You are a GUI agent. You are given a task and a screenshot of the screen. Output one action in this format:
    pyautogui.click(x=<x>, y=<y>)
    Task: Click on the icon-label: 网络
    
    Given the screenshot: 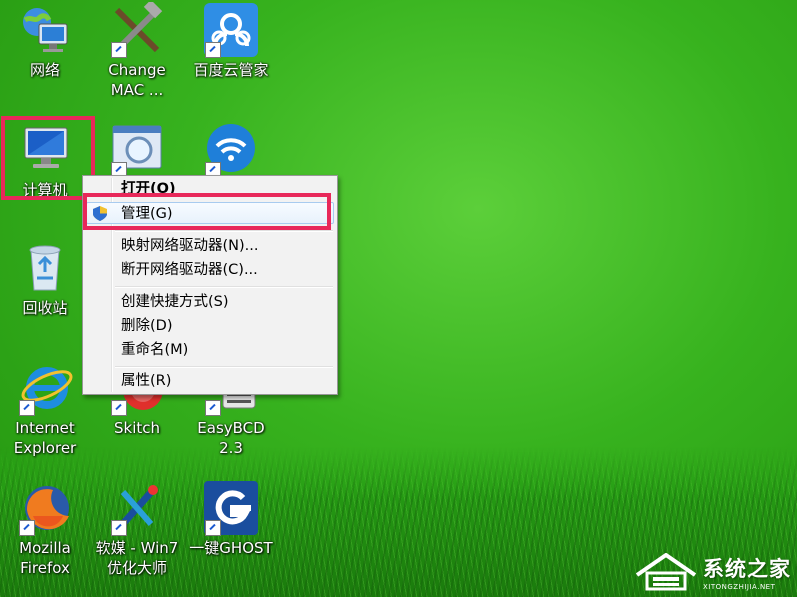 What is the action you would take?
    pyautogui.click(x=44, y=70)
    